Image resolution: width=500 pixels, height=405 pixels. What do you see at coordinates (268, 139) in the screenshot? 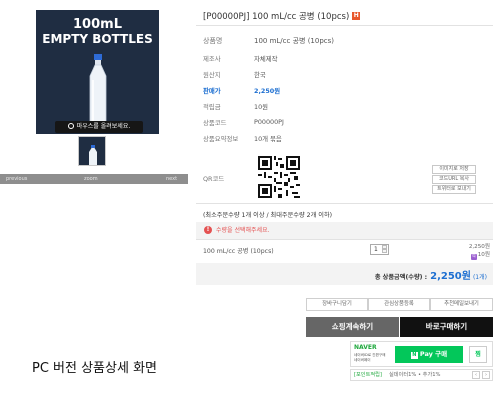
I see `info-value-summary: 10개 묶음` at bounding box center [268, 139].